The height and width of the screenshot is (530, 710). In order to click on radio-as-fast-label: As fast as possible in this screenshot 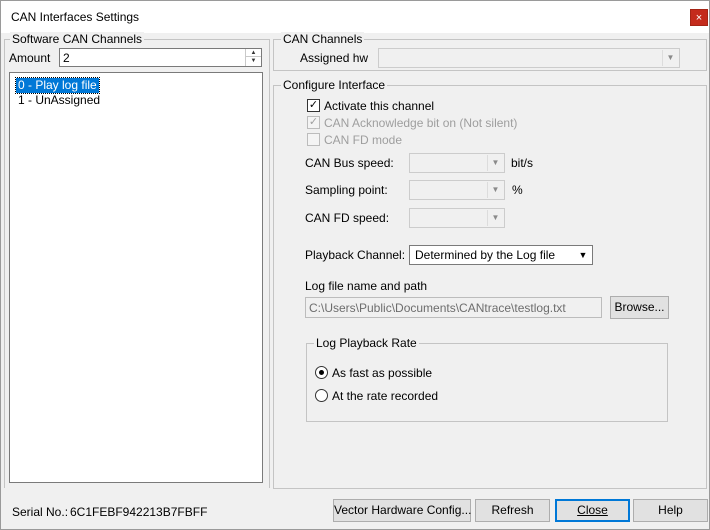, I will do `click(382, 373)`.